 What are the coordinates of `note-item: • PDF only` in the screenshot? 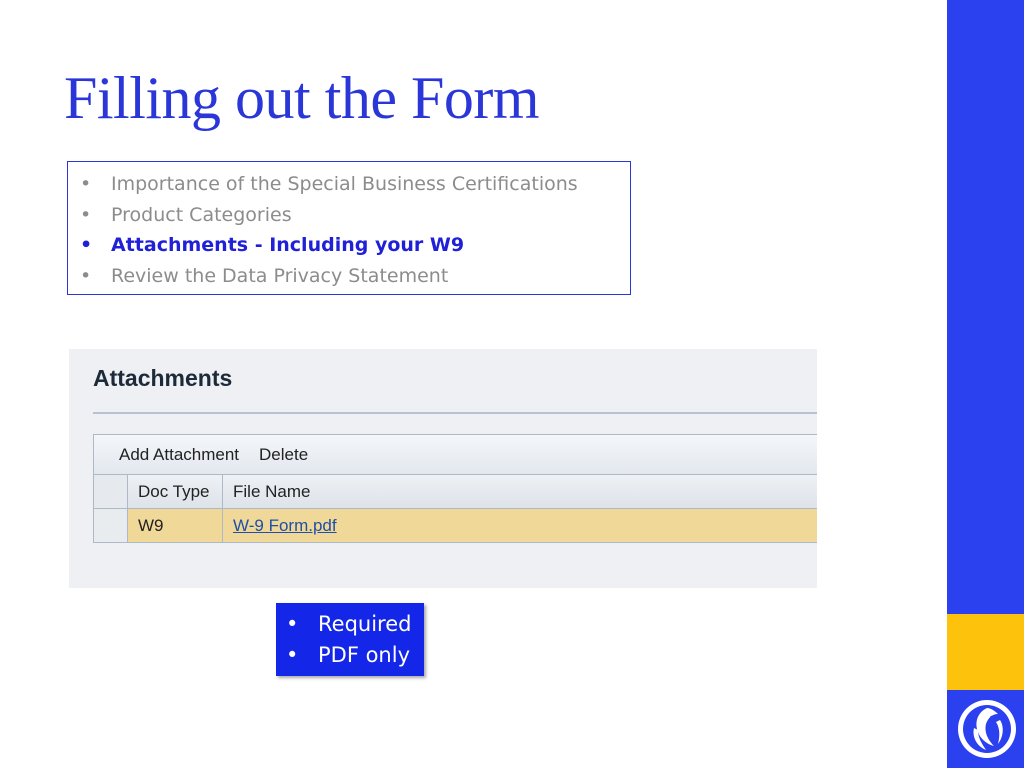 It's located at (350, 655).